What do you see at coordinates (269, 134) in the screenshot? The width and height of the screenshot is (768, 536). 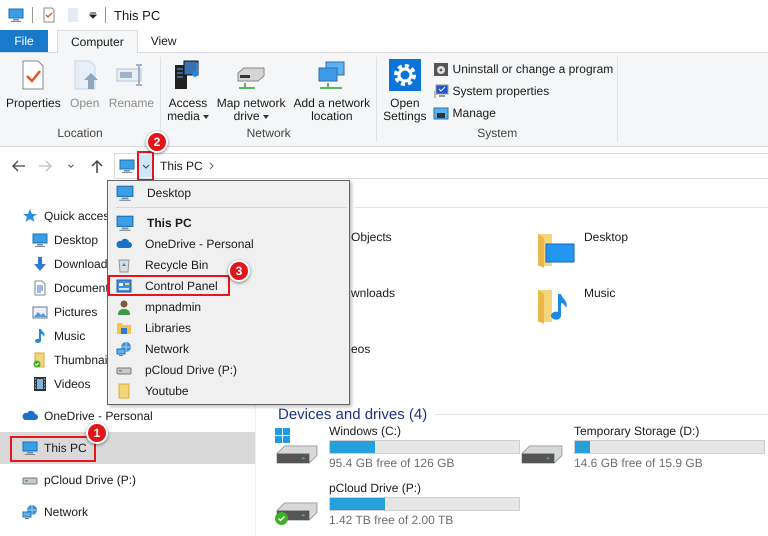 I see `group-label: Network` at bounding box center [269, 134].